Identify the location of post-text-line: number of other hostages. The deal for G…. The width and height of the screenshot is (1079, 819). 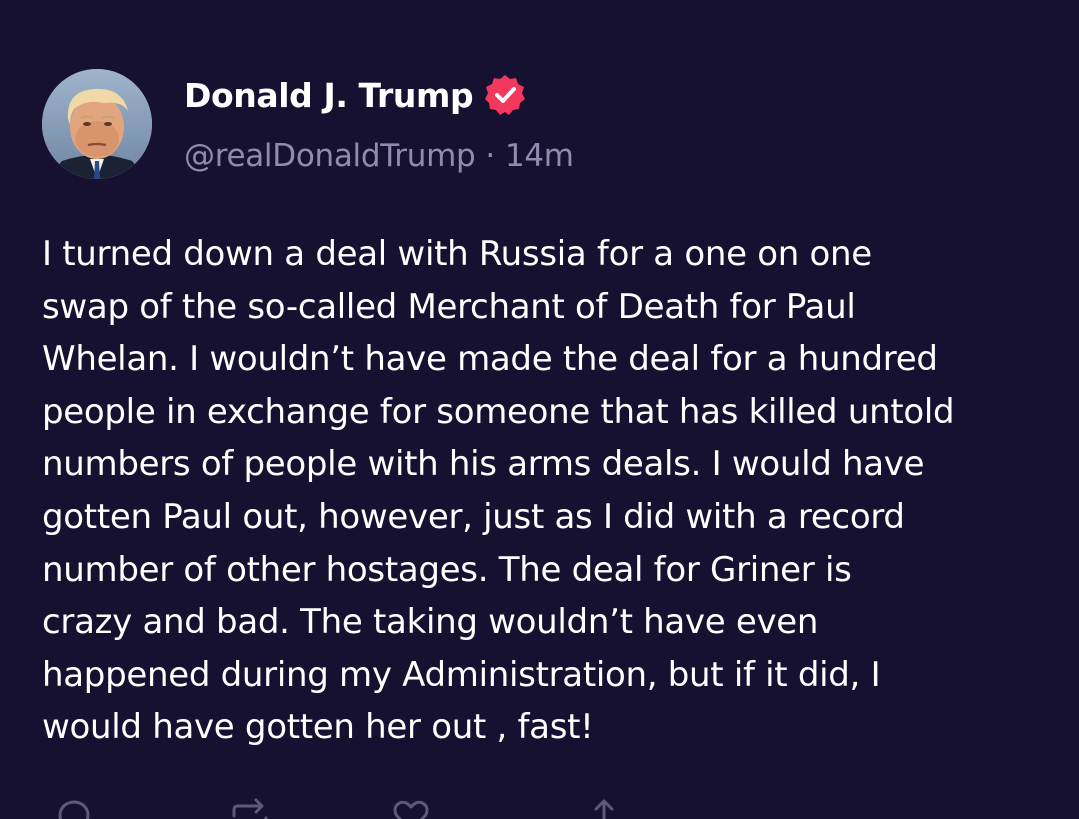
(447, 569).